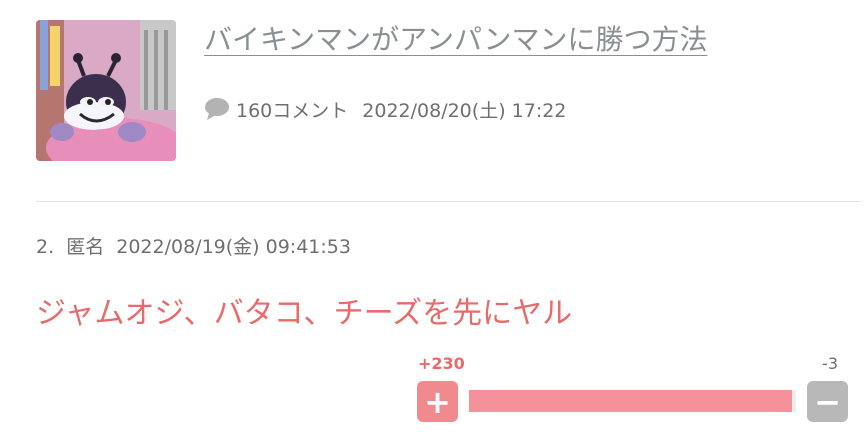 This screenshot has height=432, width=867. Describe the element at coordinates (304, 313) in the screenshot. I see `response-body: ジャムオジ、バタコ、チーズを先にヤル` at that location.